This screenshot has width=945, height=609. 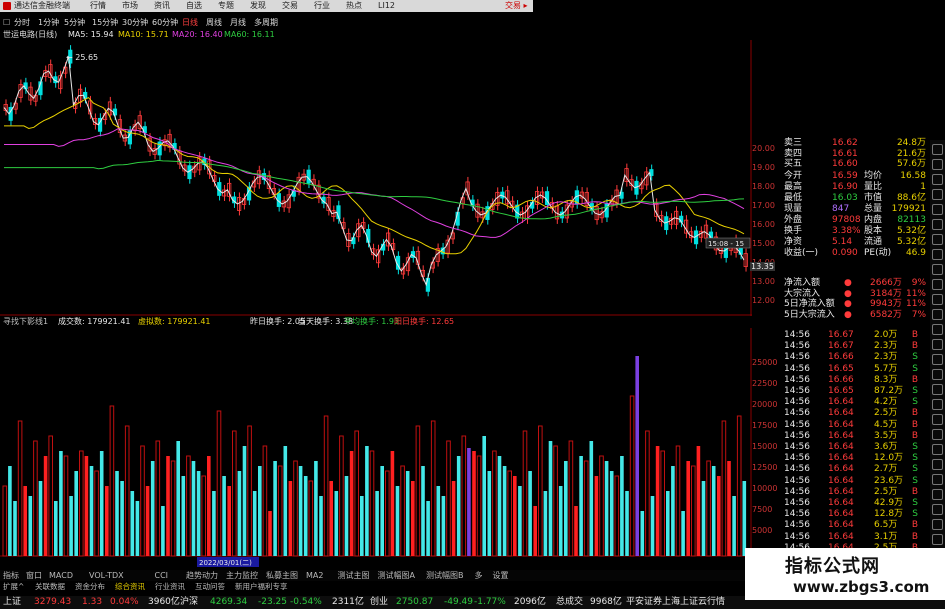 I want to click on info-link: 互动问答, so click(x=210, y=587).